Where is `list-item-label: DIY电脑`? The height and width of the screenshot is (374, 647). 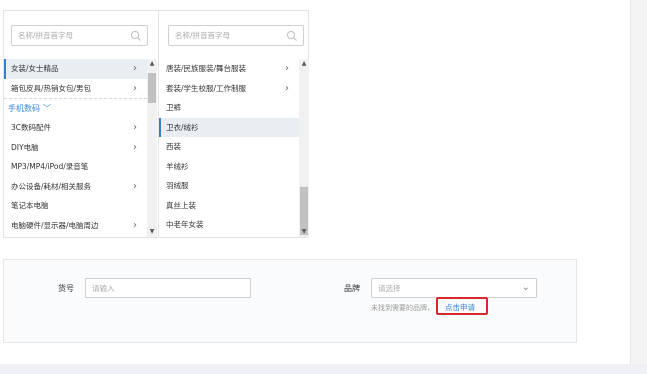
list-item-label: DIY电脑 is located at coordinates (25, 147).